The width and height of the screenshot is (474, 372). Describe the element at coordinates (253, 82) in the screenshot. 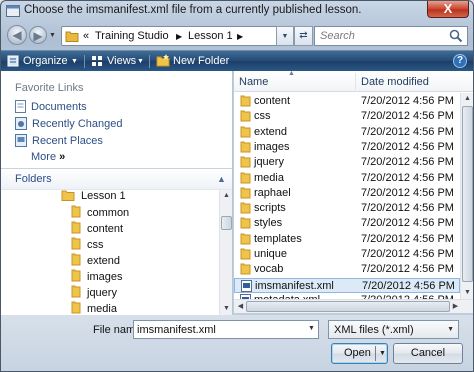

I see `column-name: Name` at that location.